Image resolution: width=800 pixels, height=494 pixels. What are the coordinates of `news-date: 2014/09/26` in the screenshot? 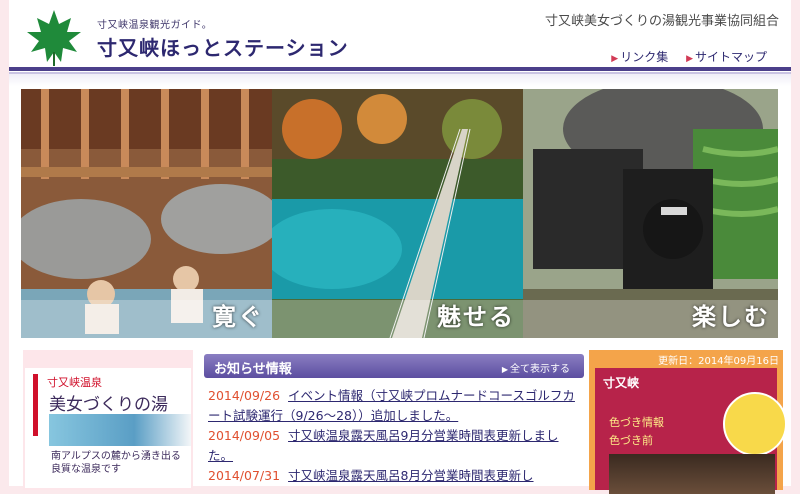 It's located at (244, 395).